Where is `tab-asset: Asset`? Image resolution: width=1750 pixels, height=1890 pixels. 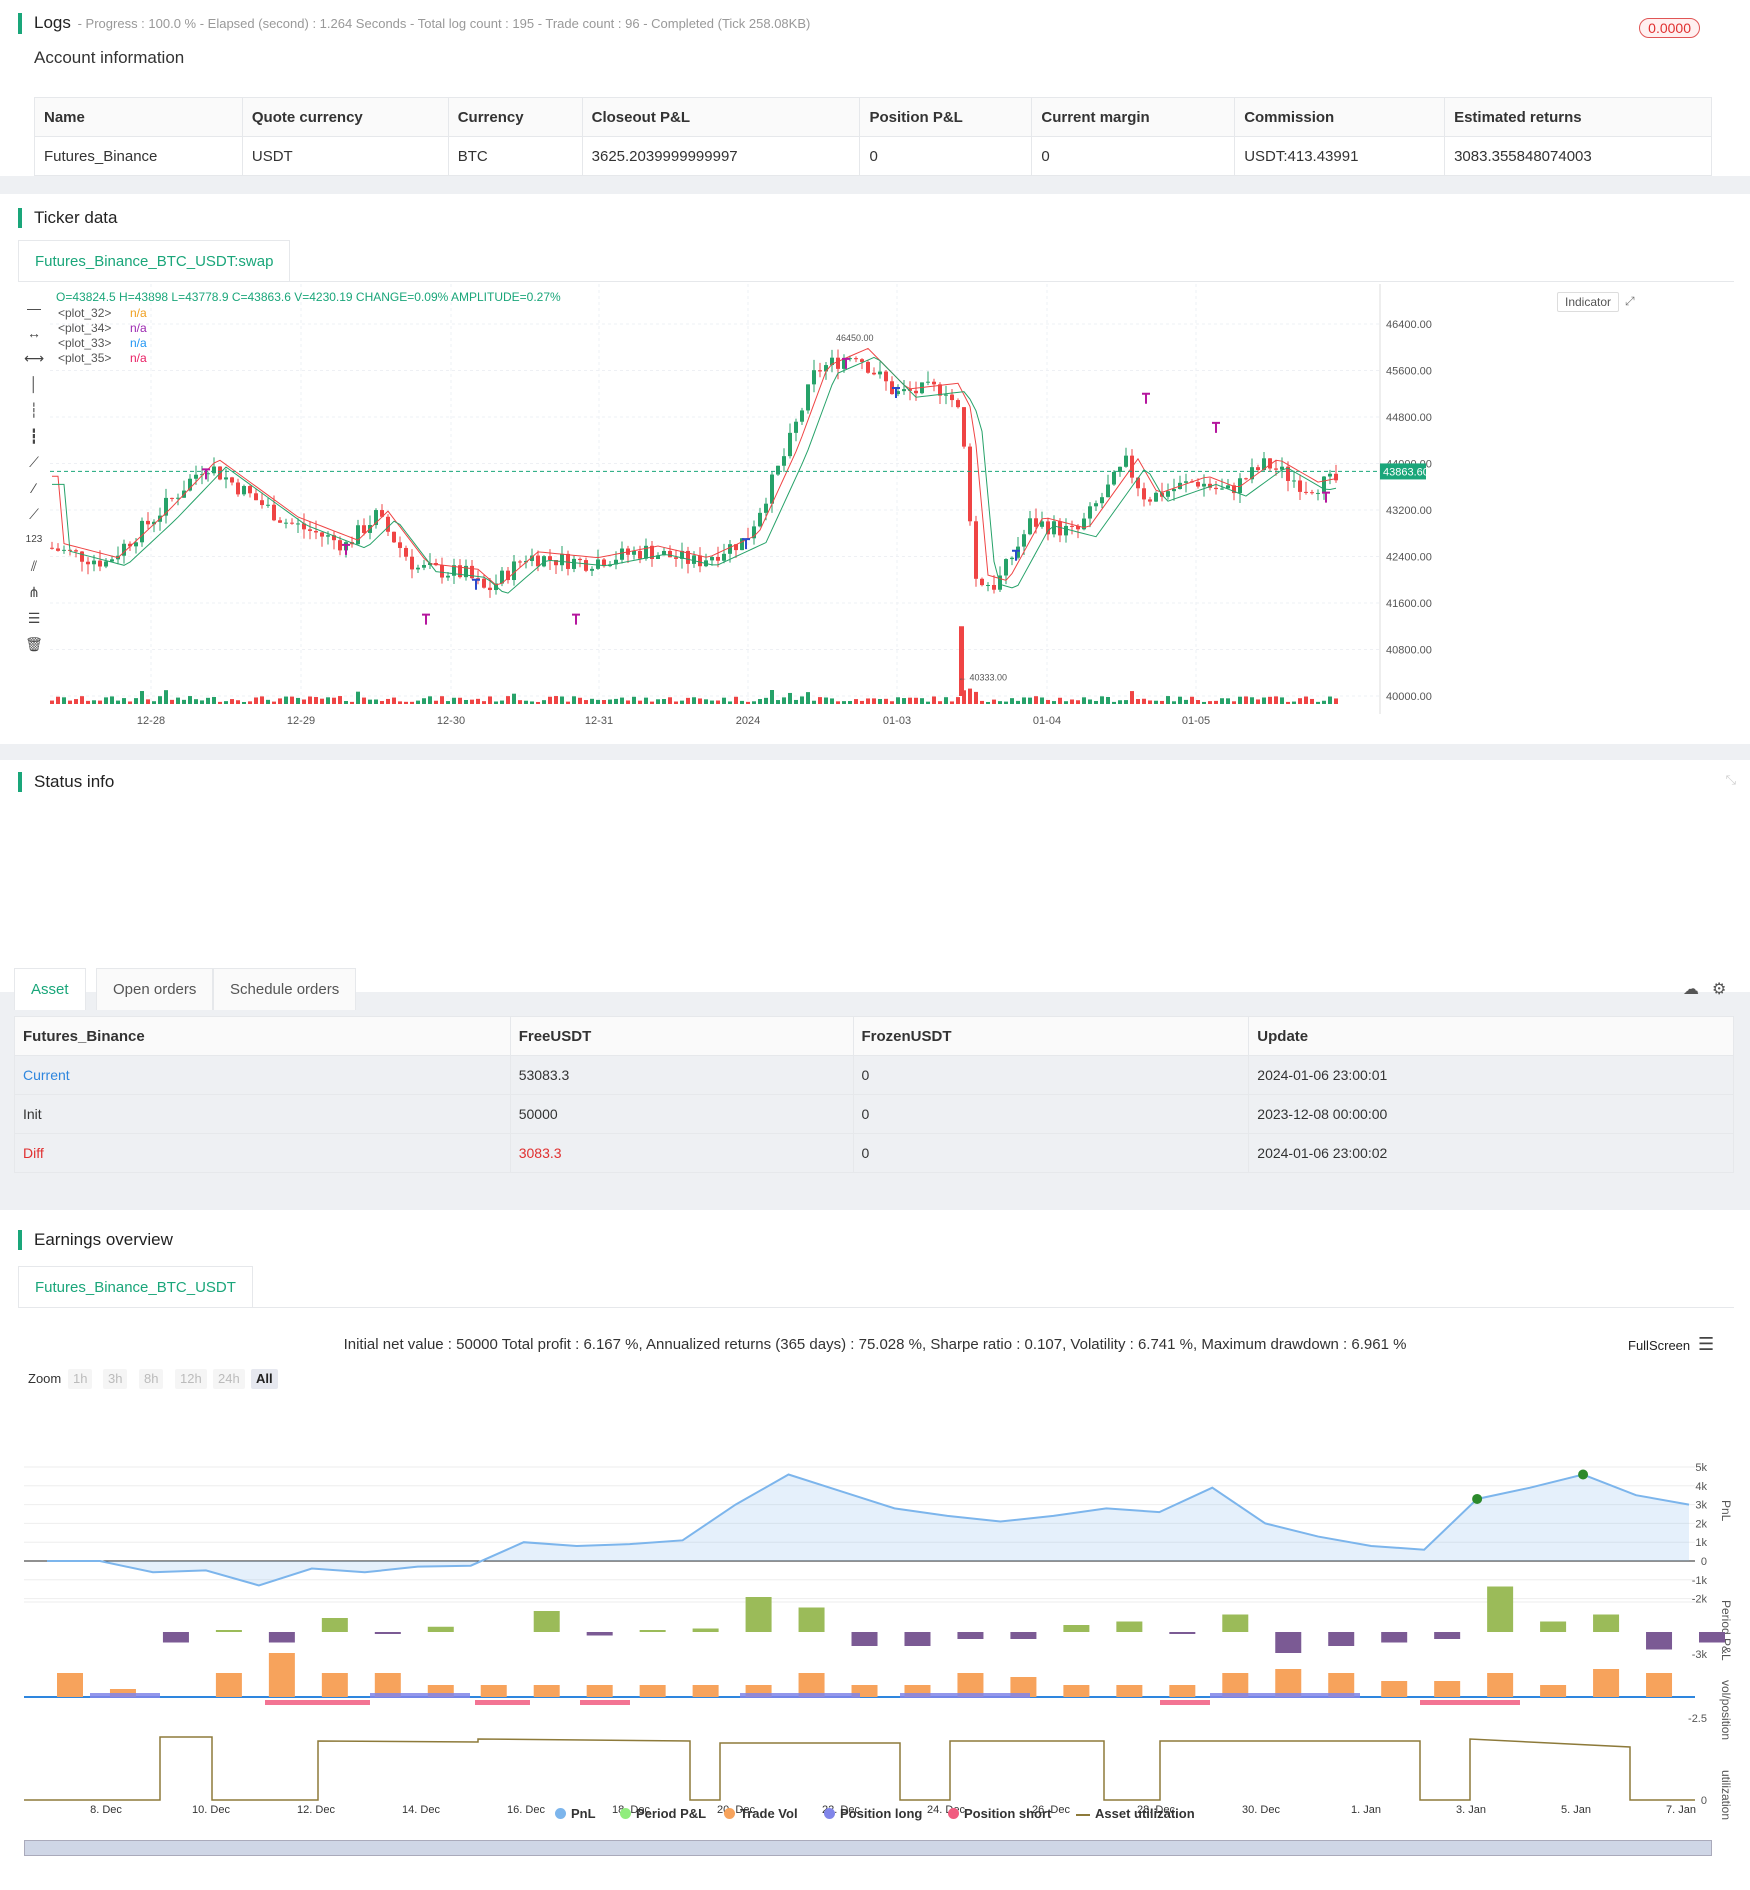 tab-asset: Asset is located at coordinates (50, 989).